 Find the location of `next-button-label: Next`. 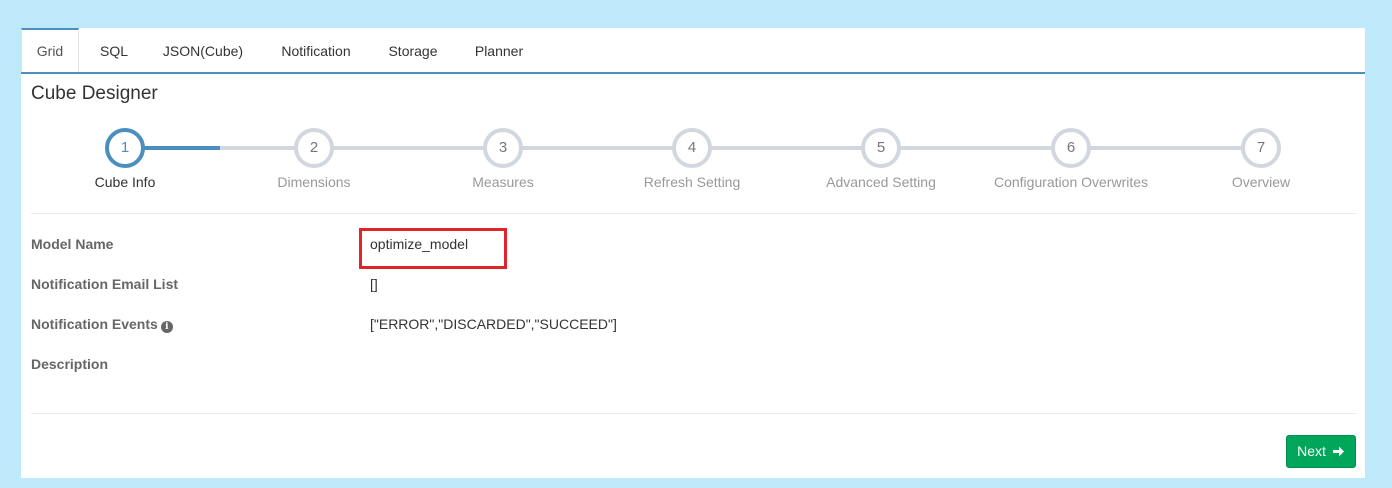

next-button-label: Next is located at coordinates (1311, 451).